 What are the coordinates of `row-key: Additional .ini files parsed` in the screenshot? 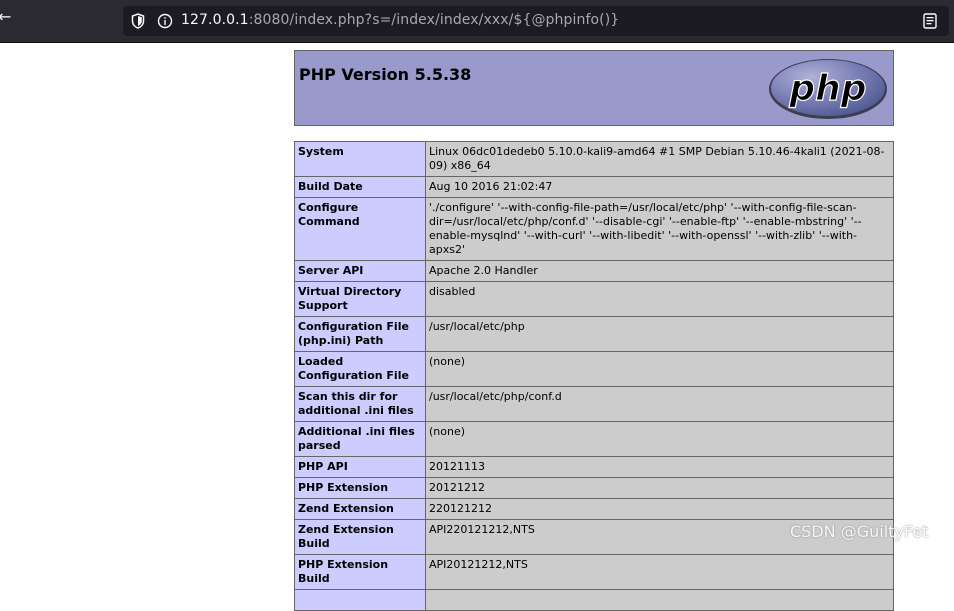 It's located at (360, 439).